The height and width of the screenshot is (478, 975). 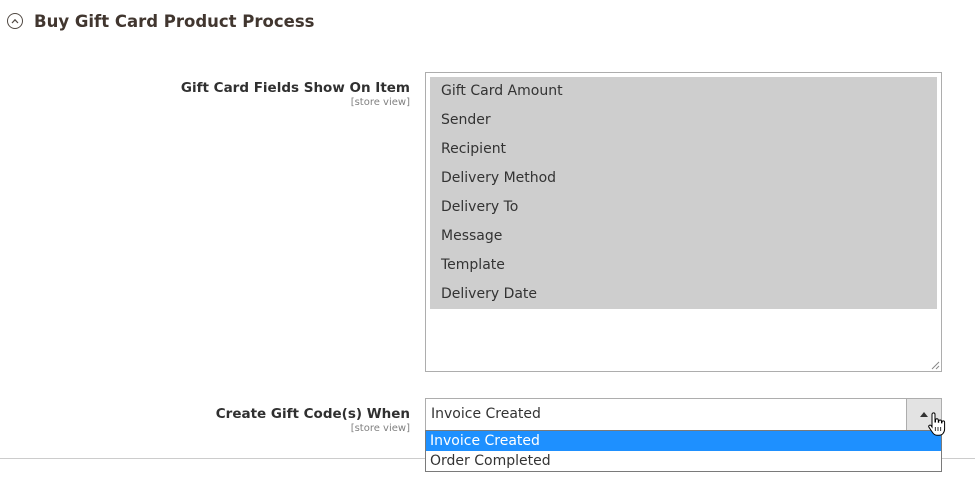 I want to click on dropdown-option-invoice-created: Invoice Created, so click(x=683, y=441).